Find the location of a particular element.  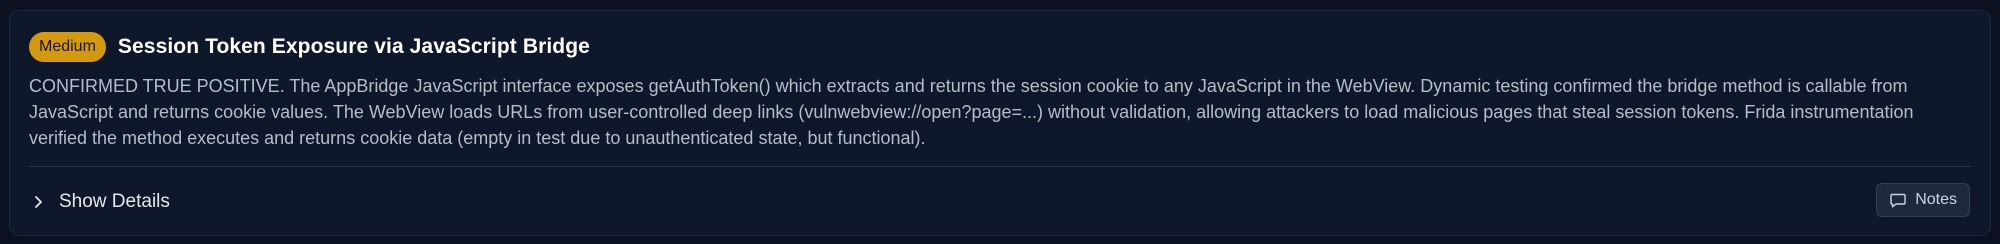

show-details-label: Show Details is located at coordinates (114, 201).